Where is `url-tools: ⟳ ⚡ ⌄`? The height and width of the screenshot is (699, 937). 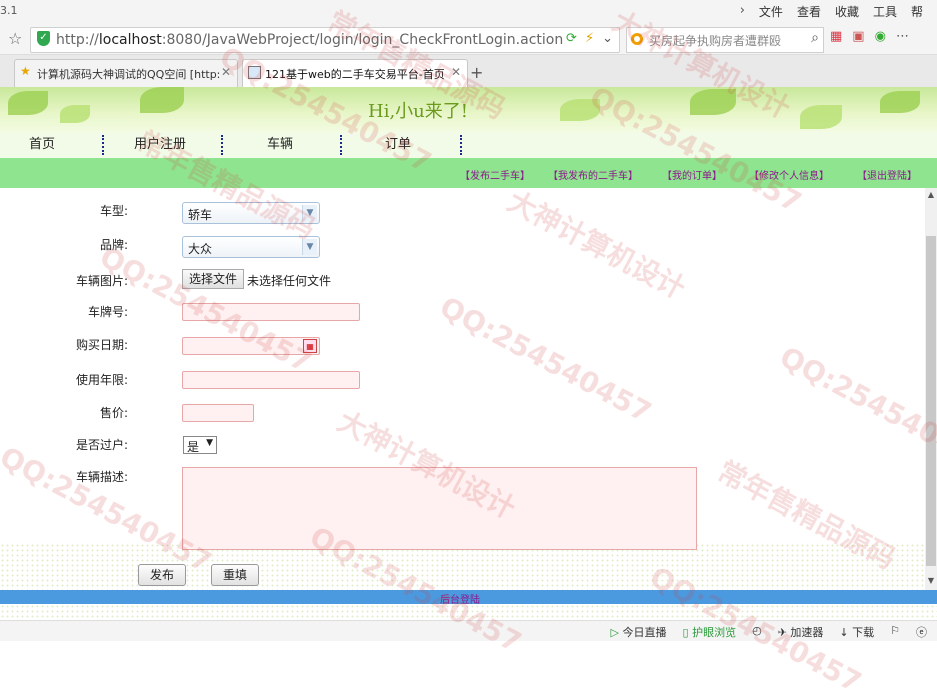 url-tools: ⟳ ⚡ ⌄ is located at coordinates (589, 38).